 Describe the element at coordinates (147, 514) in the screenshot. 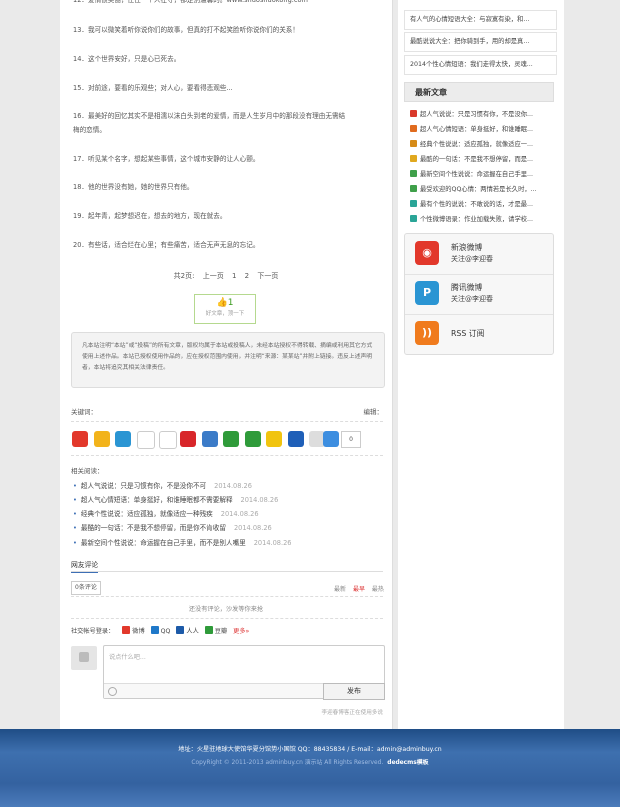

I see `related-title-text: 经典个性说说：适应孤独，就像适应一种残疾` at that location.